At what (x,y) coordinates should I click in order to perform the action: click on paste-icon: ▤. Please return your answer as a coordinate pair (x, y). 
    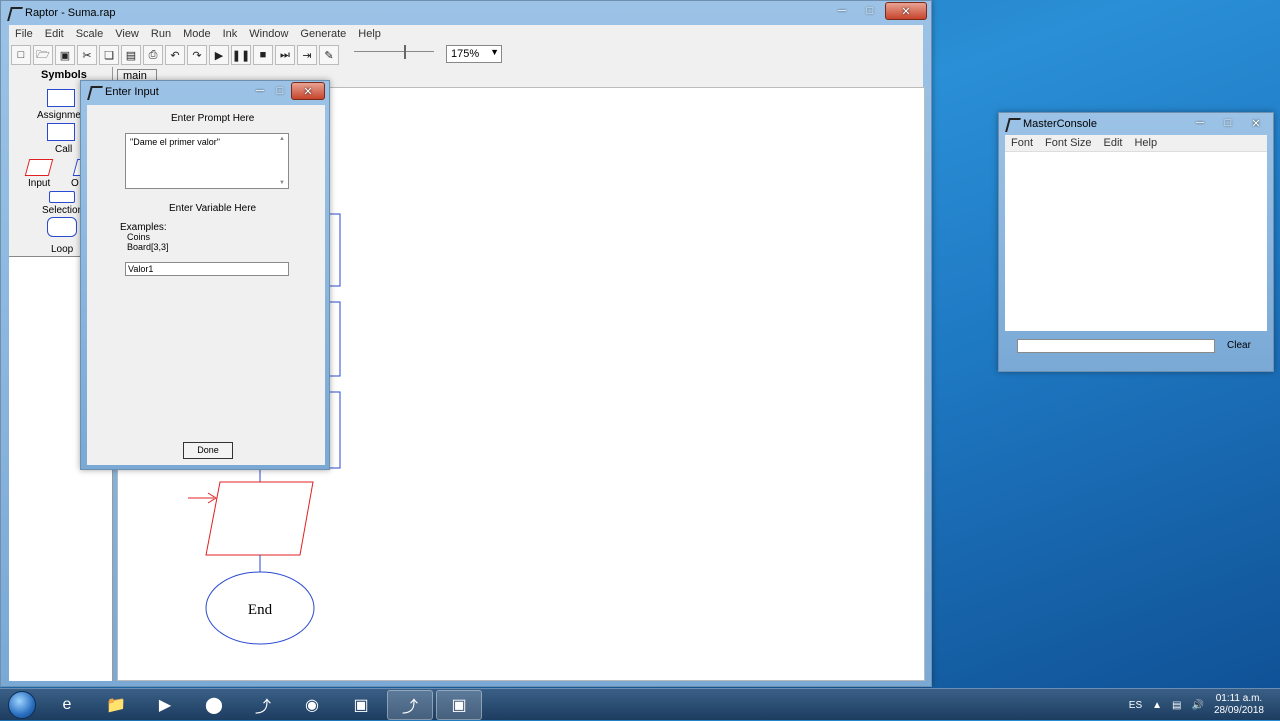
    Looking at the image, I should click on (131, 55).